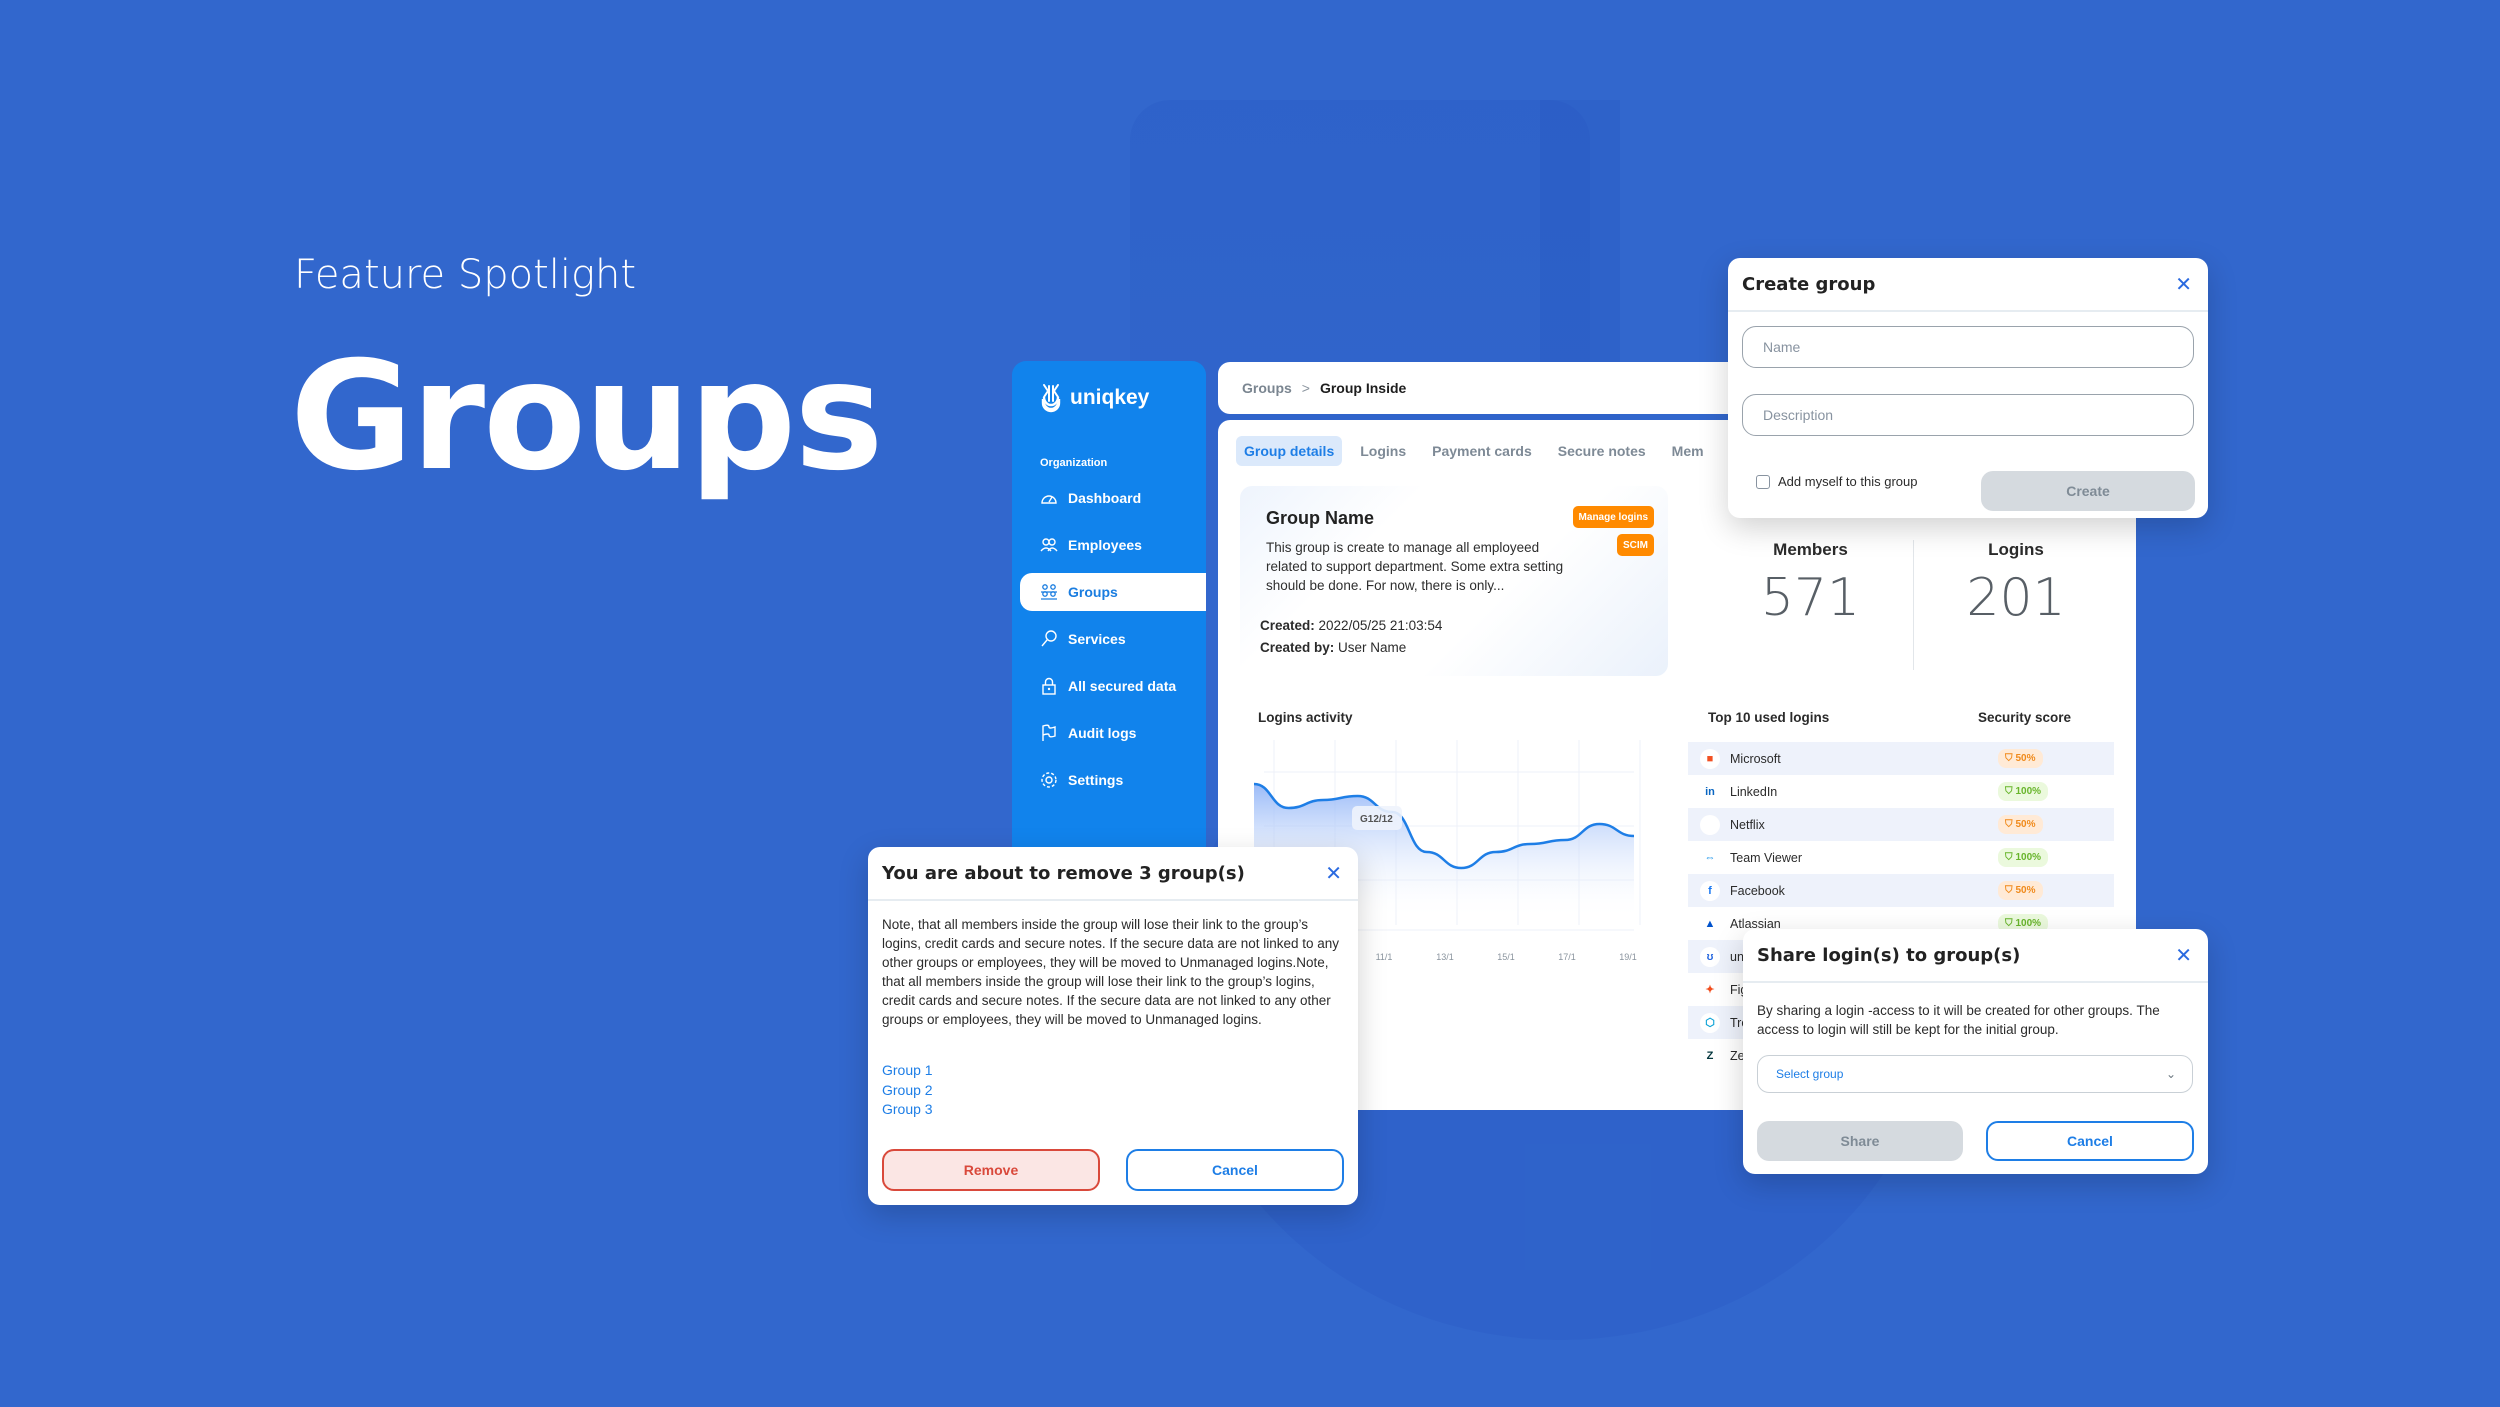 The image size is (2500, 1407). Describe the element at coordinates (1297, 647) in the screenshot. I see `created-by-label: Created by:` at that location.